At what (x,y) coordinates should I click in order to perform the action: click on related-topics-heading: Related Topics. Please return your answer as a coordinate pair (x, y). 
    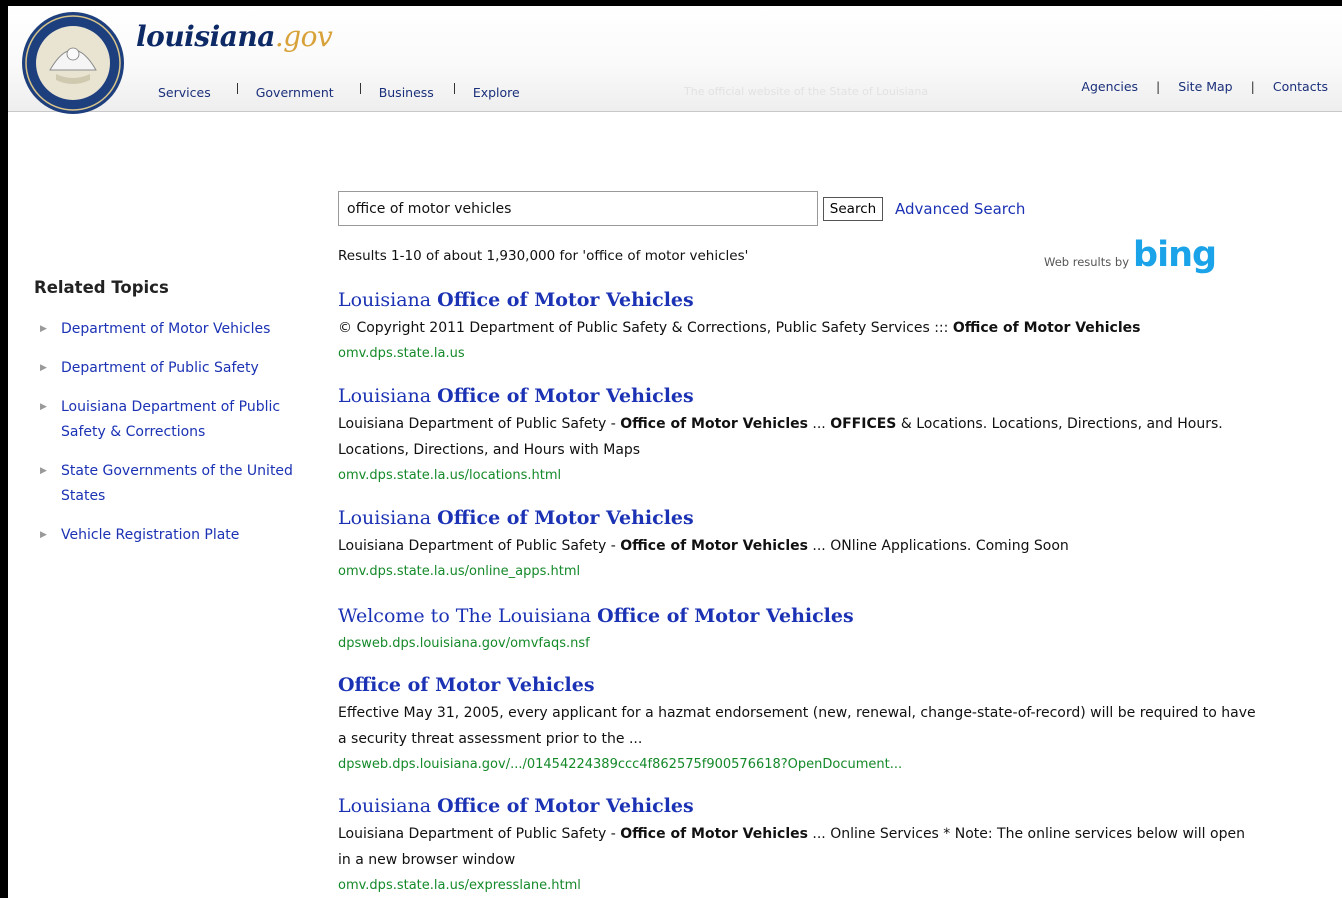
    Looking at the image, I should click on (101, 287).